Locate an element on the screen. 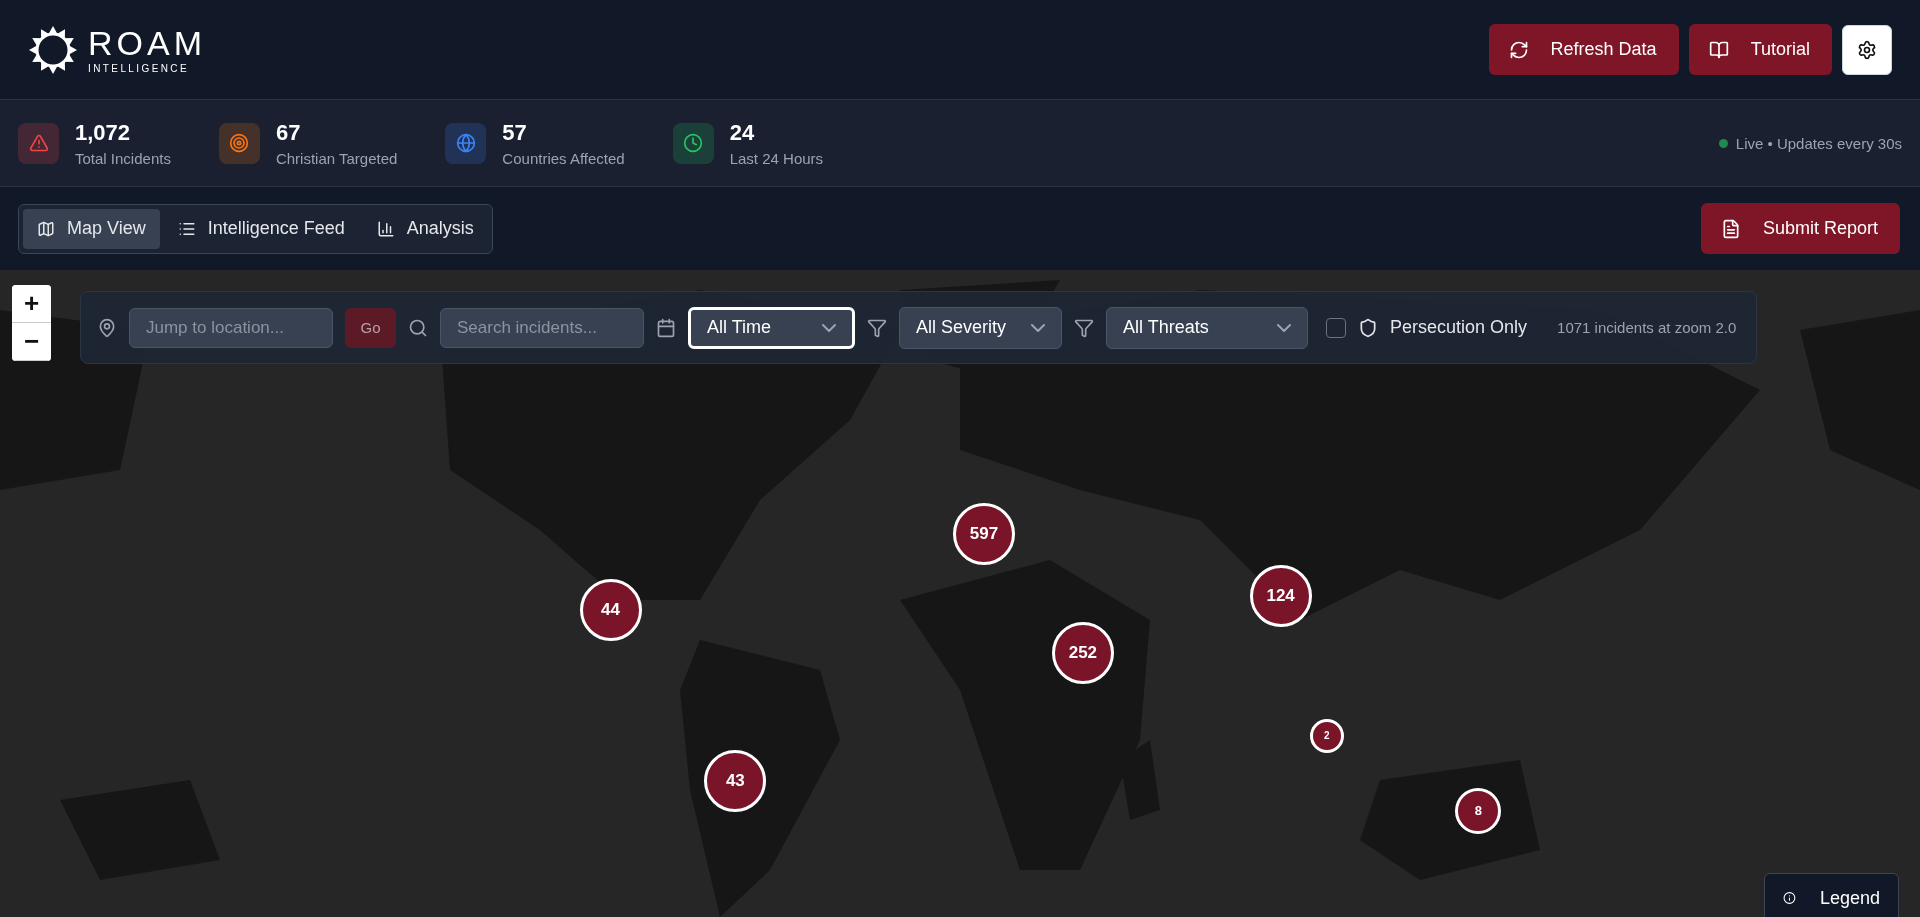 The image size is (1920, 917). sun-logo-icon is located at coordinates (53, 49).